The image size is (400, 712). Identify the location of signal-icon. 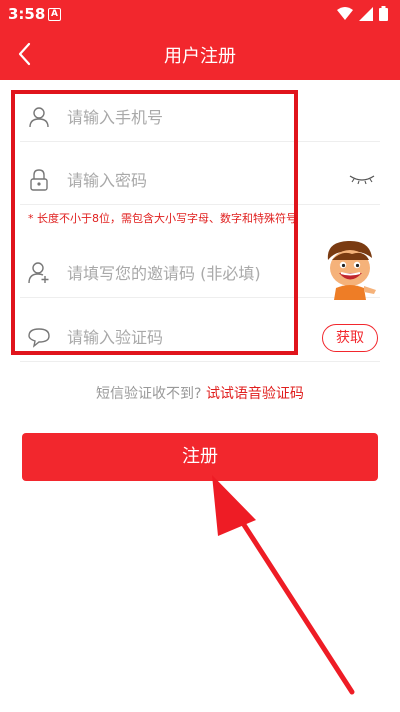
(366, 13).